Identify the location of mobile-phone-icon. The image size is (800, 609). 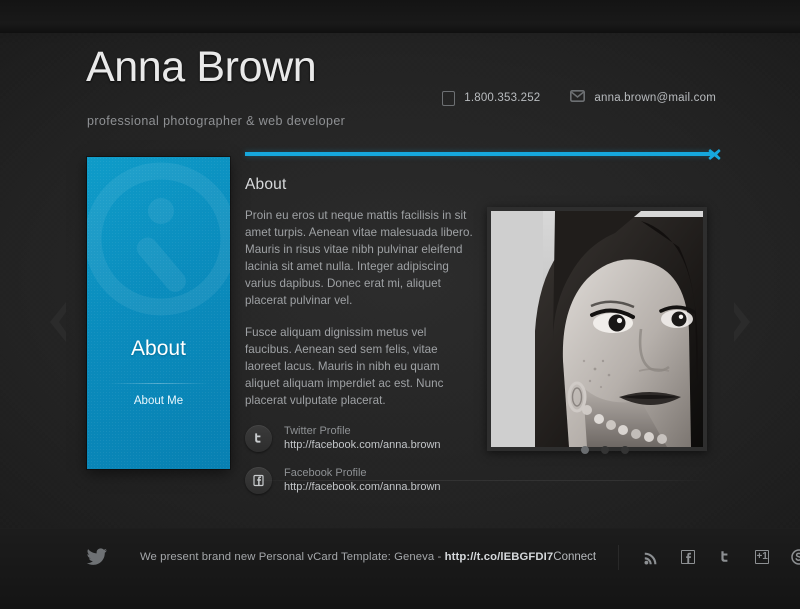
(449, 98).